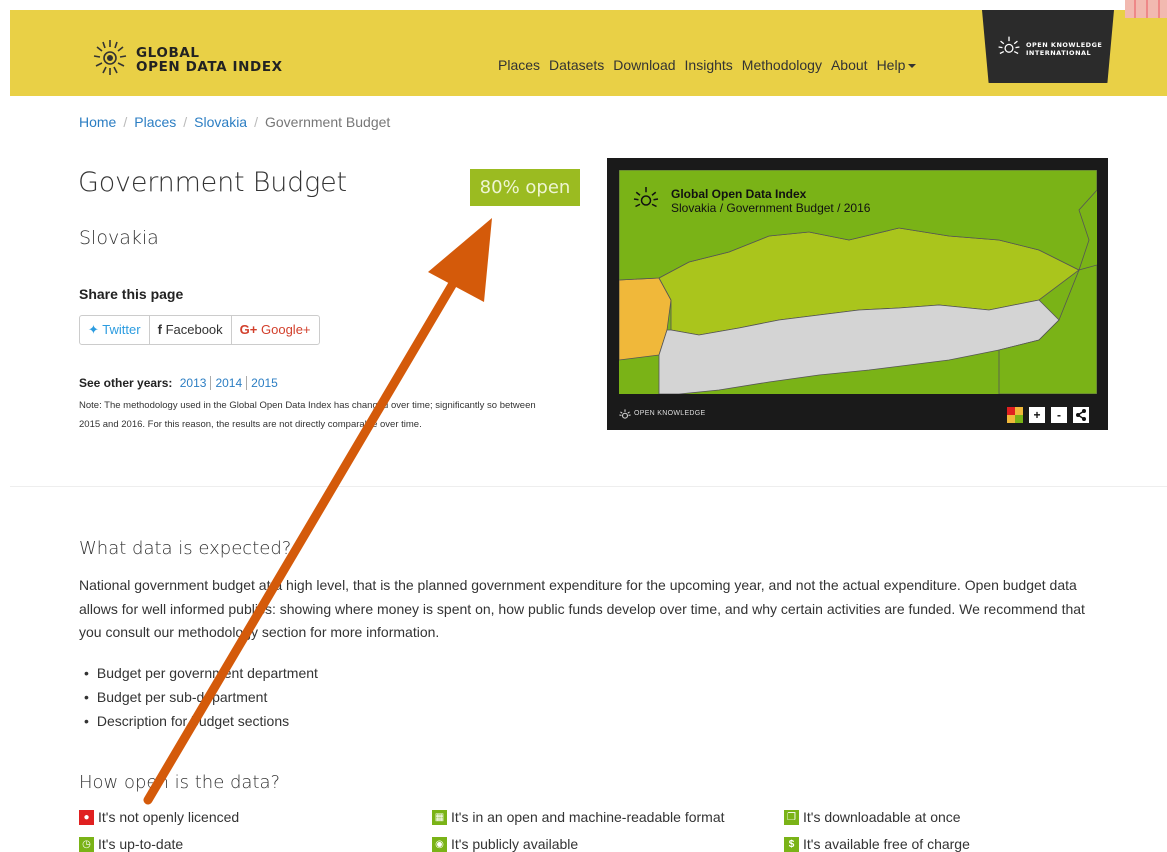 The height and width of the screenshot is (852, 1167). I want to click on openness-label: It's up-to-date, so click(141, 844).